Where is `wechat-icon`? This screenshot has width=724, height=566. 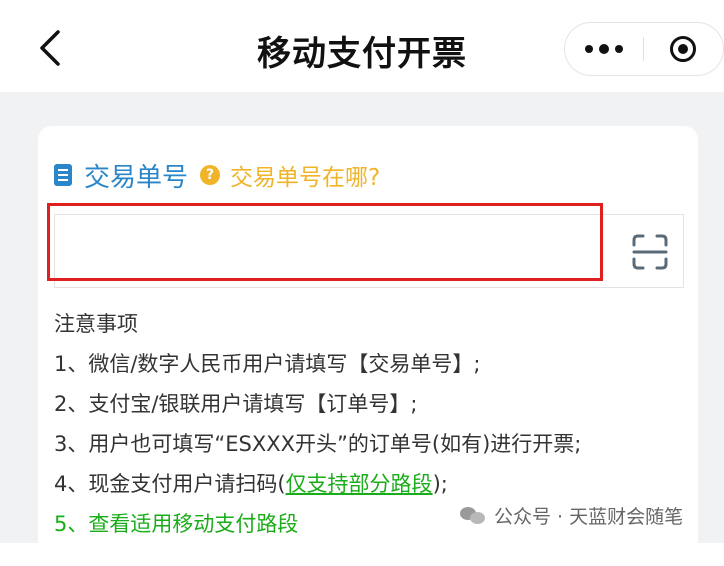 wechat-icon is located at coordinates (473, 515).